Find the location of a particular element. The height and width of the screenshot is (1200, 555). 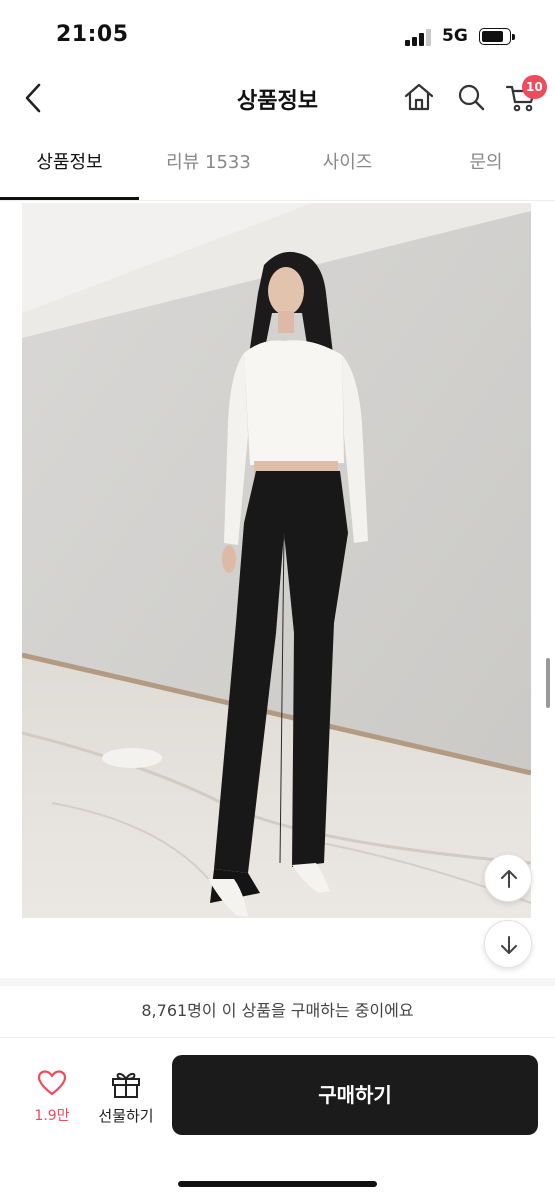

tab-reviews: 리뷰 1533 is located at coordinates (208, 167).